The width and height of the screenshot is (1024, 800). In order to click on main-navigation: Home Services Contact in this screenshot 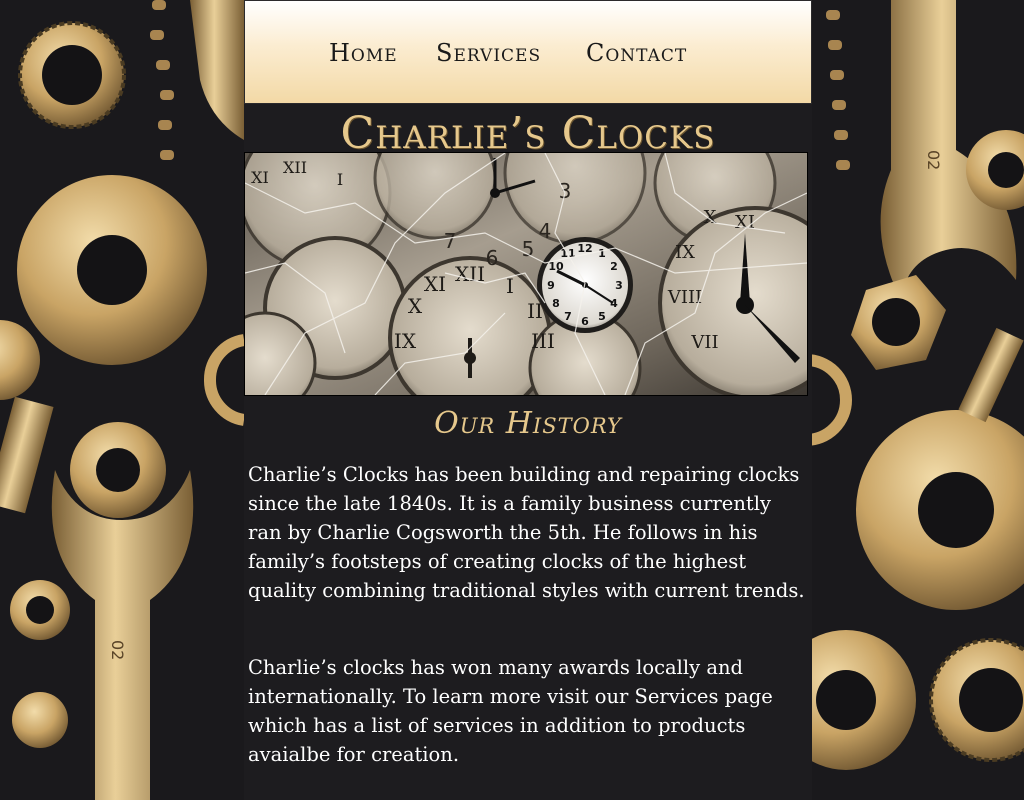, I will do `click(528, 52)`.